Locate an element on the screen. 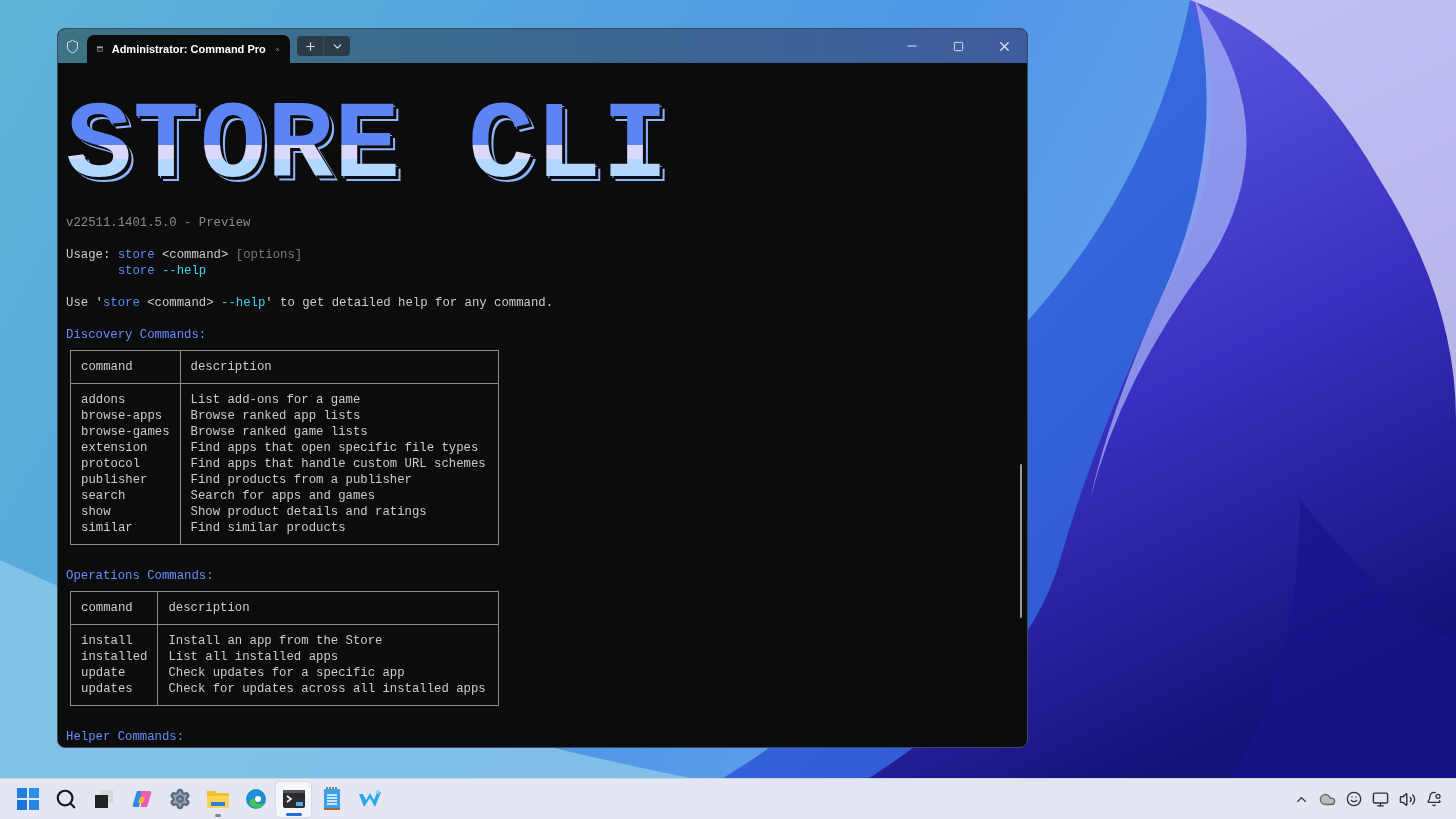  table-cell: Show product details and ratings is located at coordinates (339, 512).